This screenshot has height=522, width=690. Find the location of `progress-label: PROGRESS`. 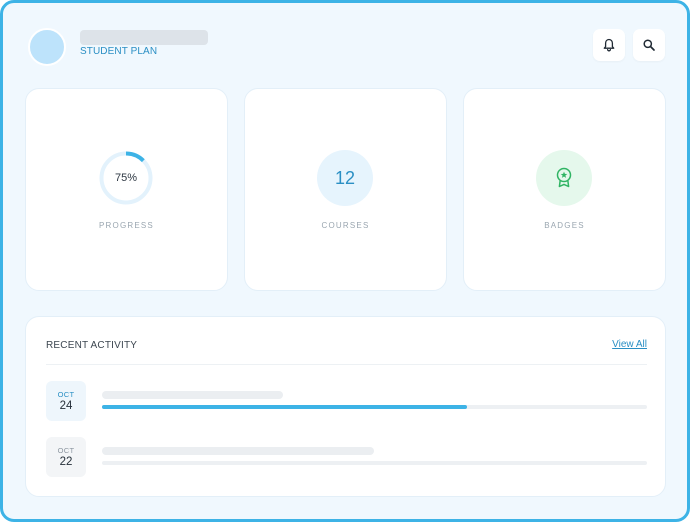

progress-label: PROGRESS is located at coordinates (126, 225).